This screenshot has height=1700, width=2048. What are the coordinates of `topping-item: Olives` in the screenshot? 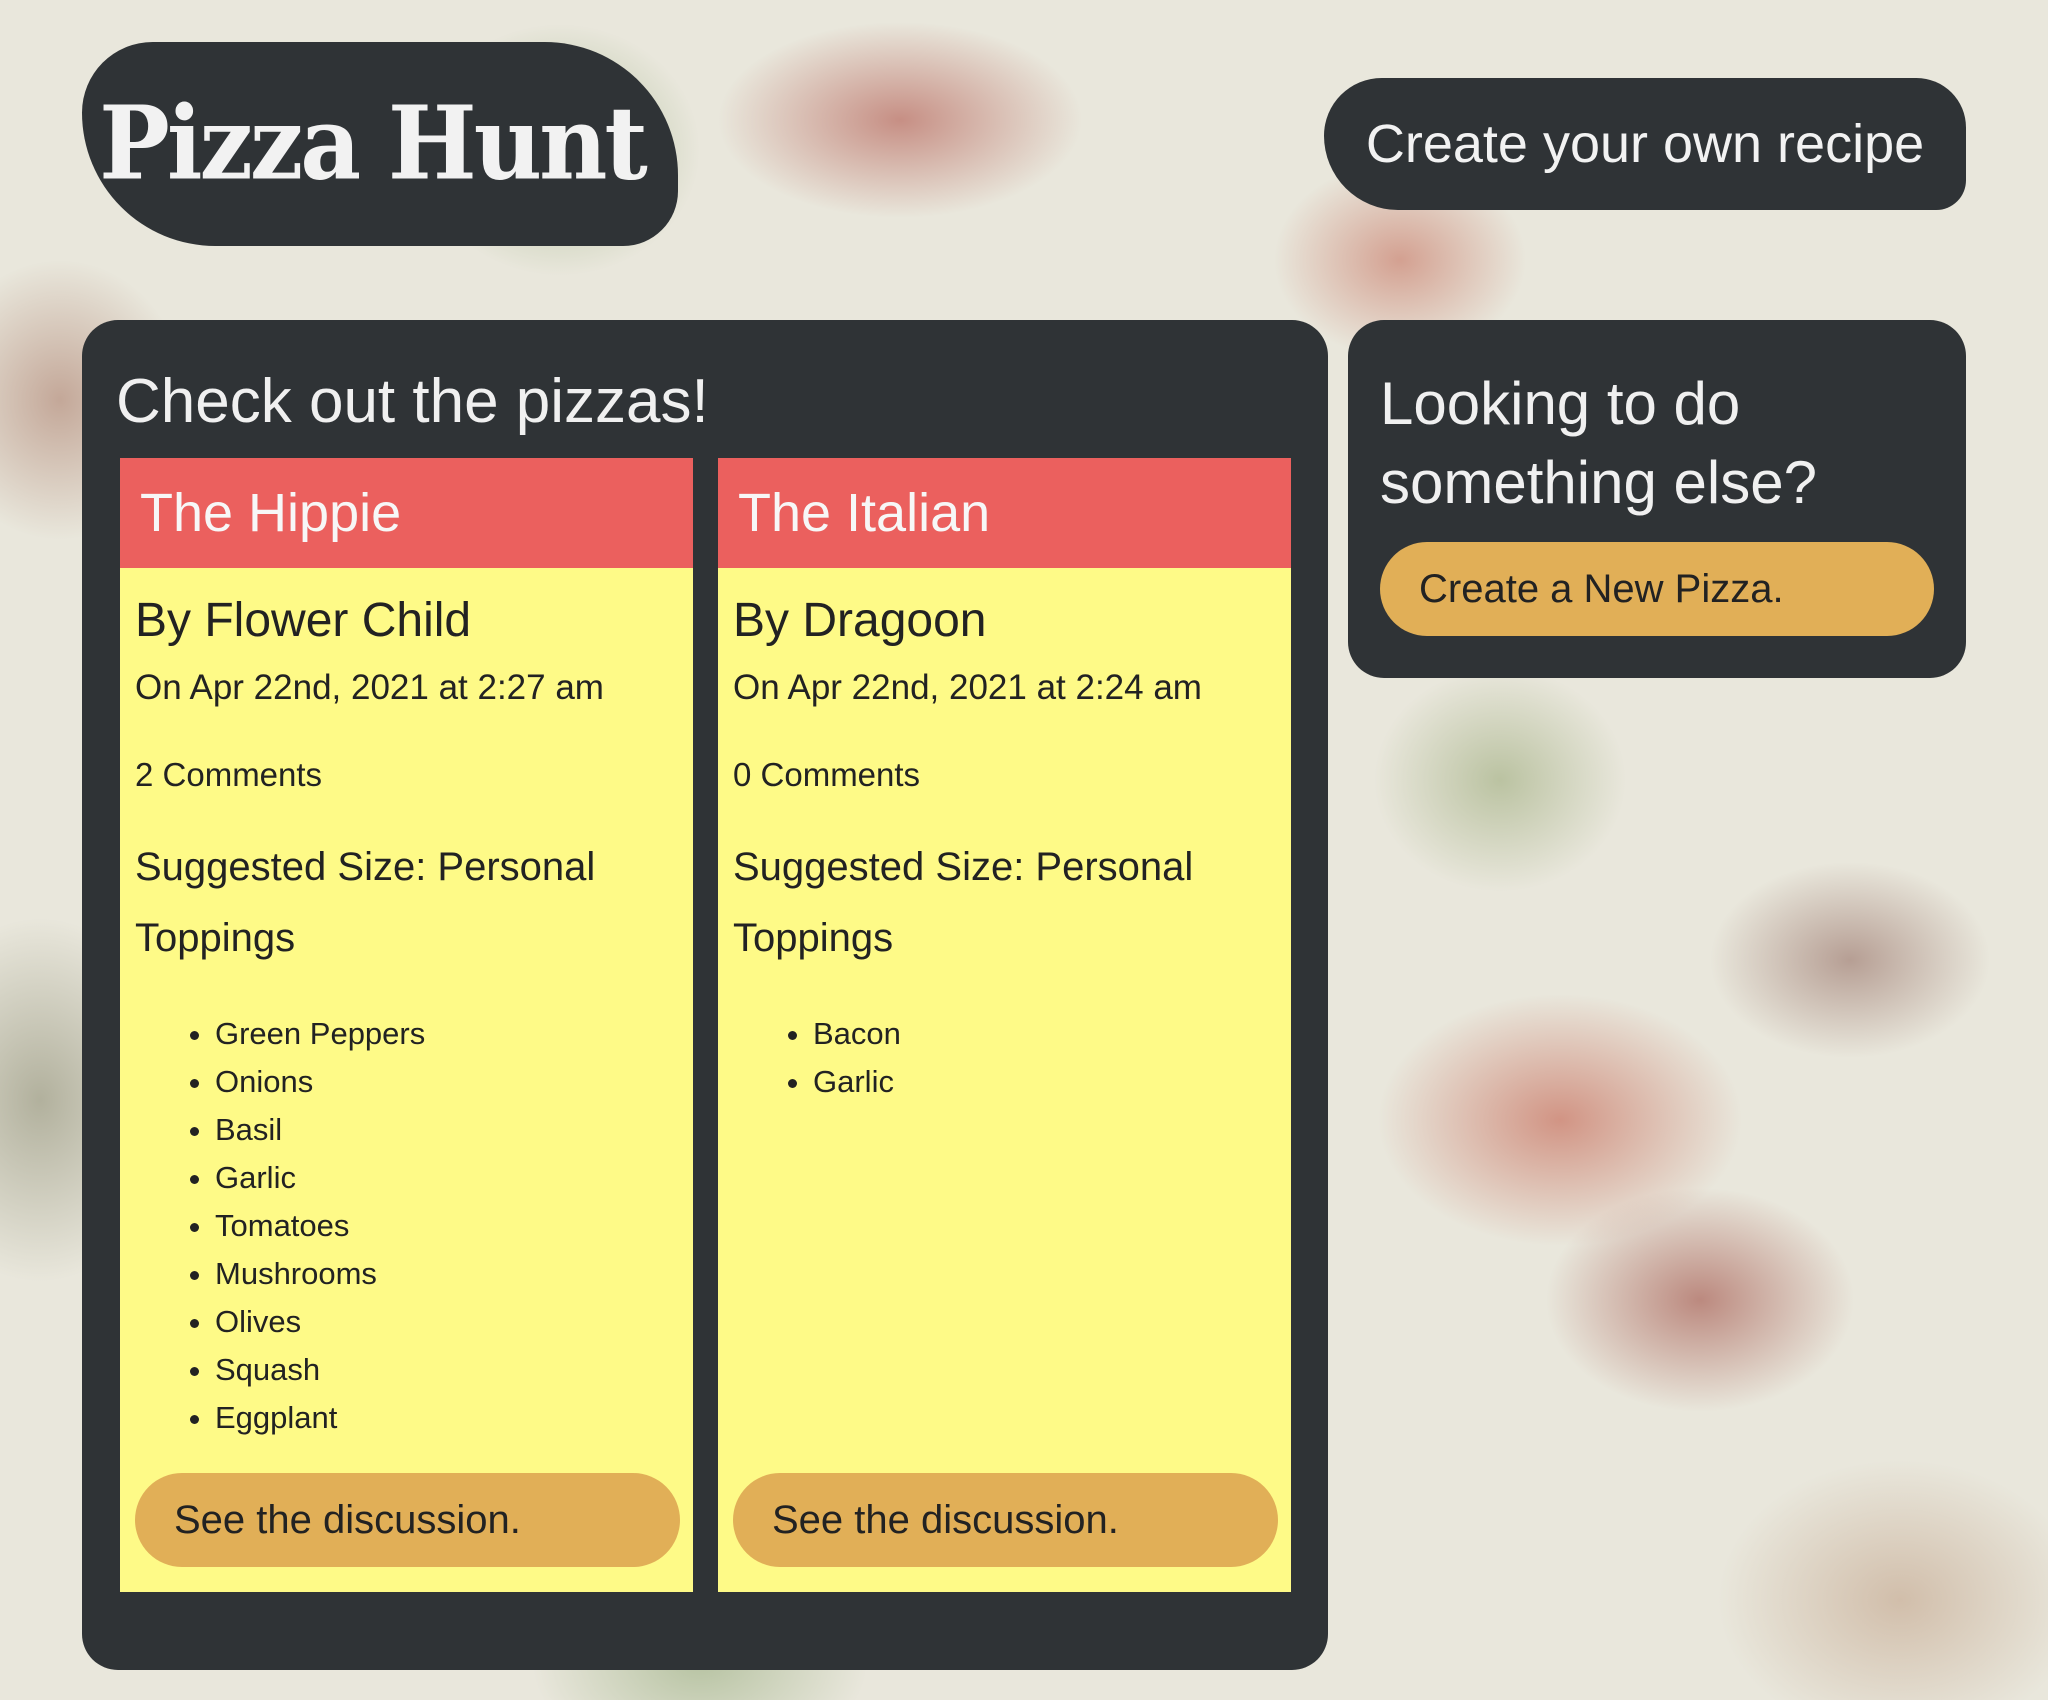 It's located at (320, 1322).